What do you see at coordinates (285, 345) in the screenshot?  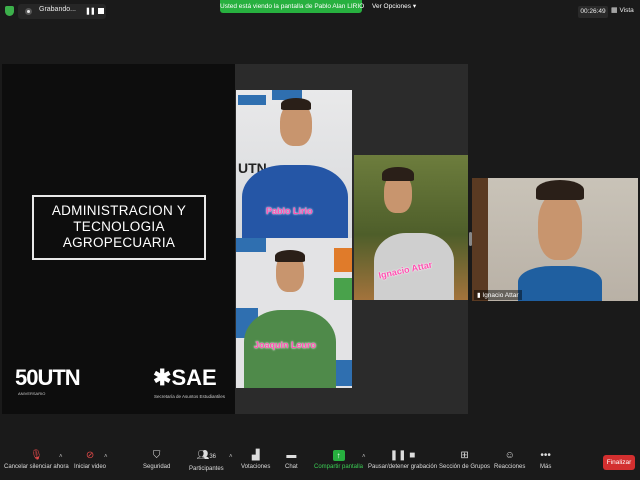 I see `participant-name-overlay: Joaquin Leuro` at bounding box center [285, 345].